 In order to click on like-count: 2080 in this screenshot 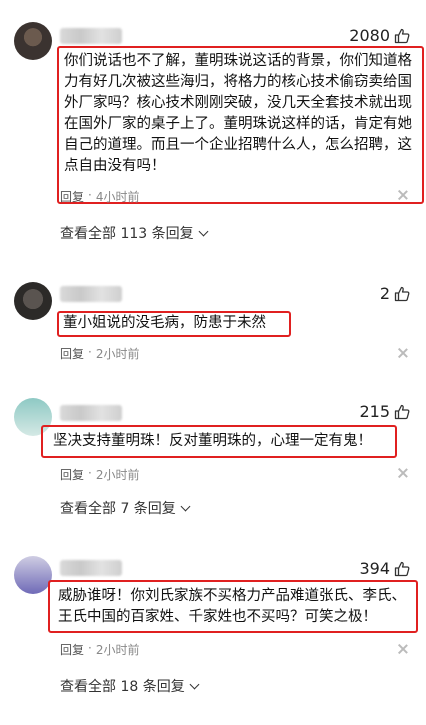, I will do `click(369, 35)`.